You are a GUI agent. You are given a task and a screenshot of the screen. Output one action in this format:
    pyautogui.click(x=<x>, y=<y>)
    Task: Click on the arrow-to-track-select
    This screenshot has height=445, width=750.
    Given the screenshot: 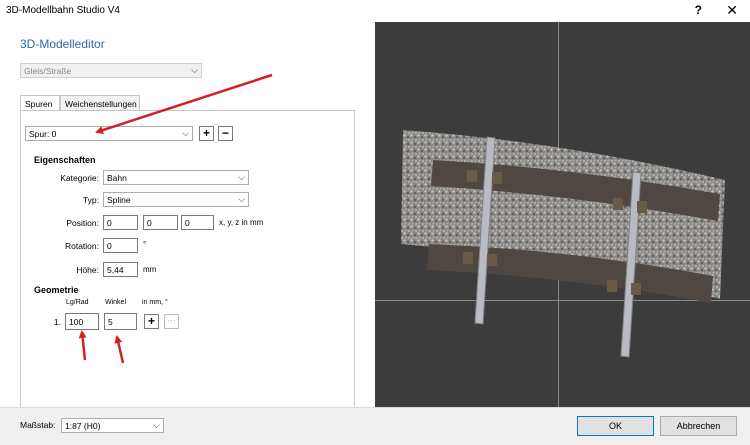 What is the action you would take?
    pyautogui.click(x=184, y=103)
    